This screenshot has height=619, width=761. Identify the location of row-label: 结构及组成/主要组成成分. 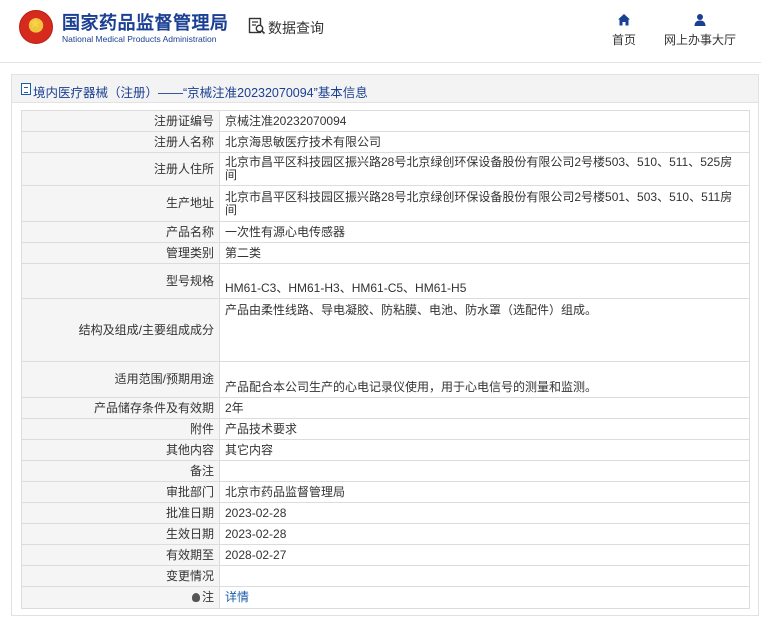
(120, 330).